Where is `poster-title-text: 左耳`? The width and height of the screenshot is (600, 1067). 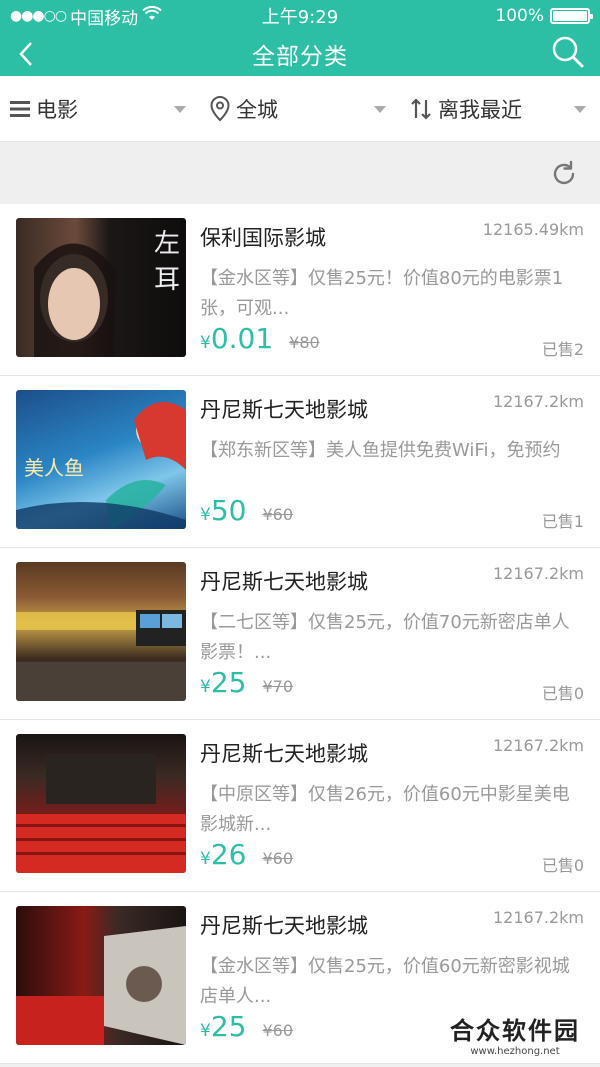 poster-title-text: 左耳 is located at coordinates (167, 262).